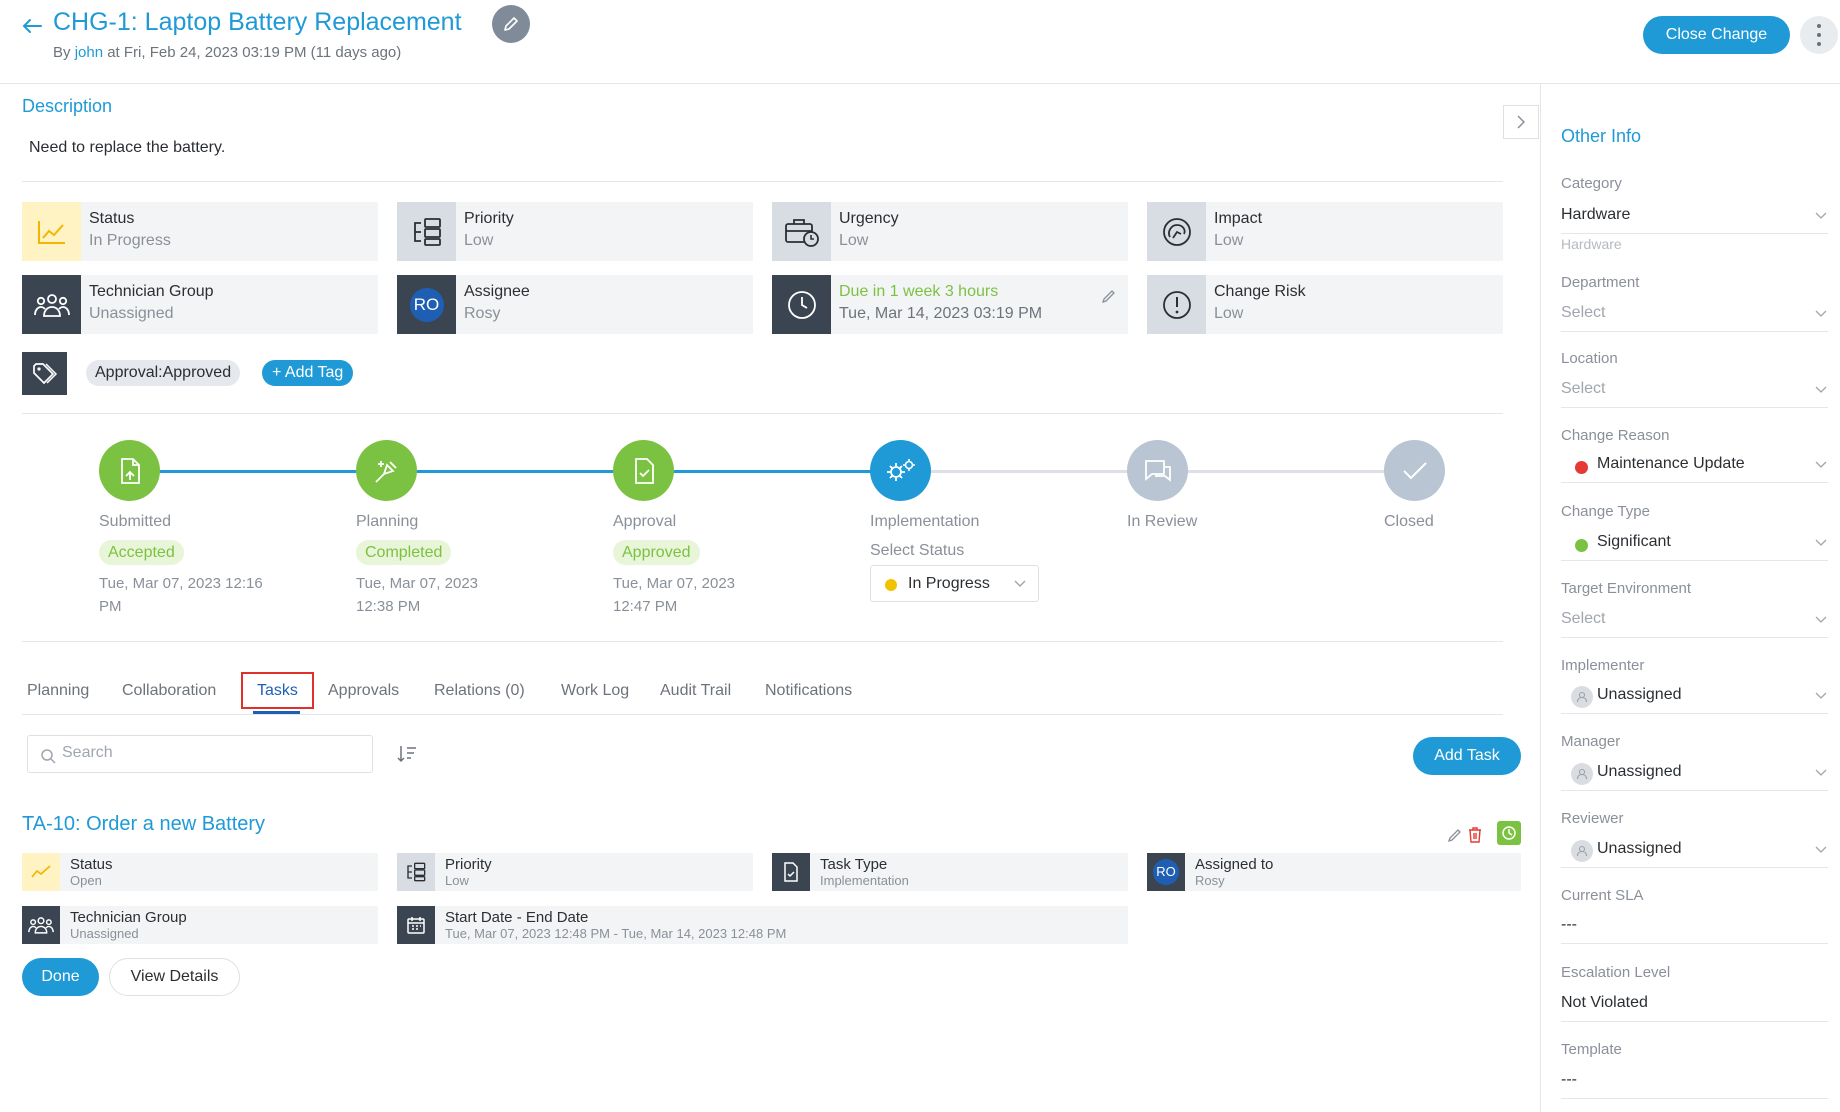  Describe the element at coordinates (1109, 296) in the screenshot. I see `edit-due-pencil-icon` at that location.